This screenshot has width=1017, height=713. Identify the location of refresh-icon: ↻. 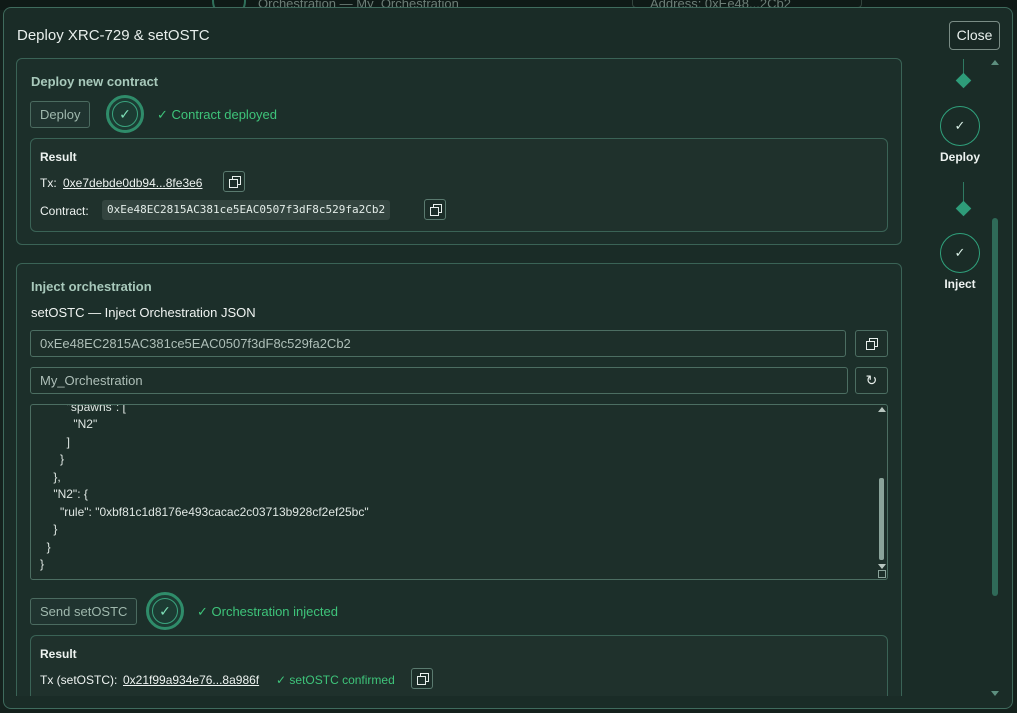
(871, 380).